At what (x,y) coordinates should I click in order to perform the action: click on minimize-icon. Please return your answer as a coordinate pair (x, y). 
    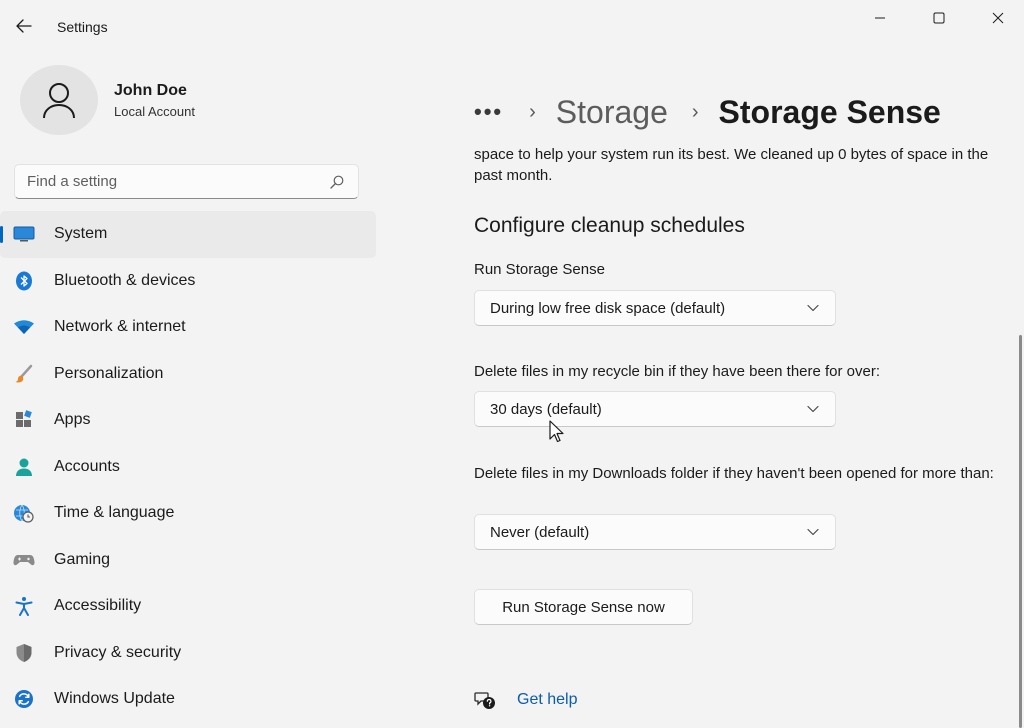
    Looking at the image, I should click on (880, 18).